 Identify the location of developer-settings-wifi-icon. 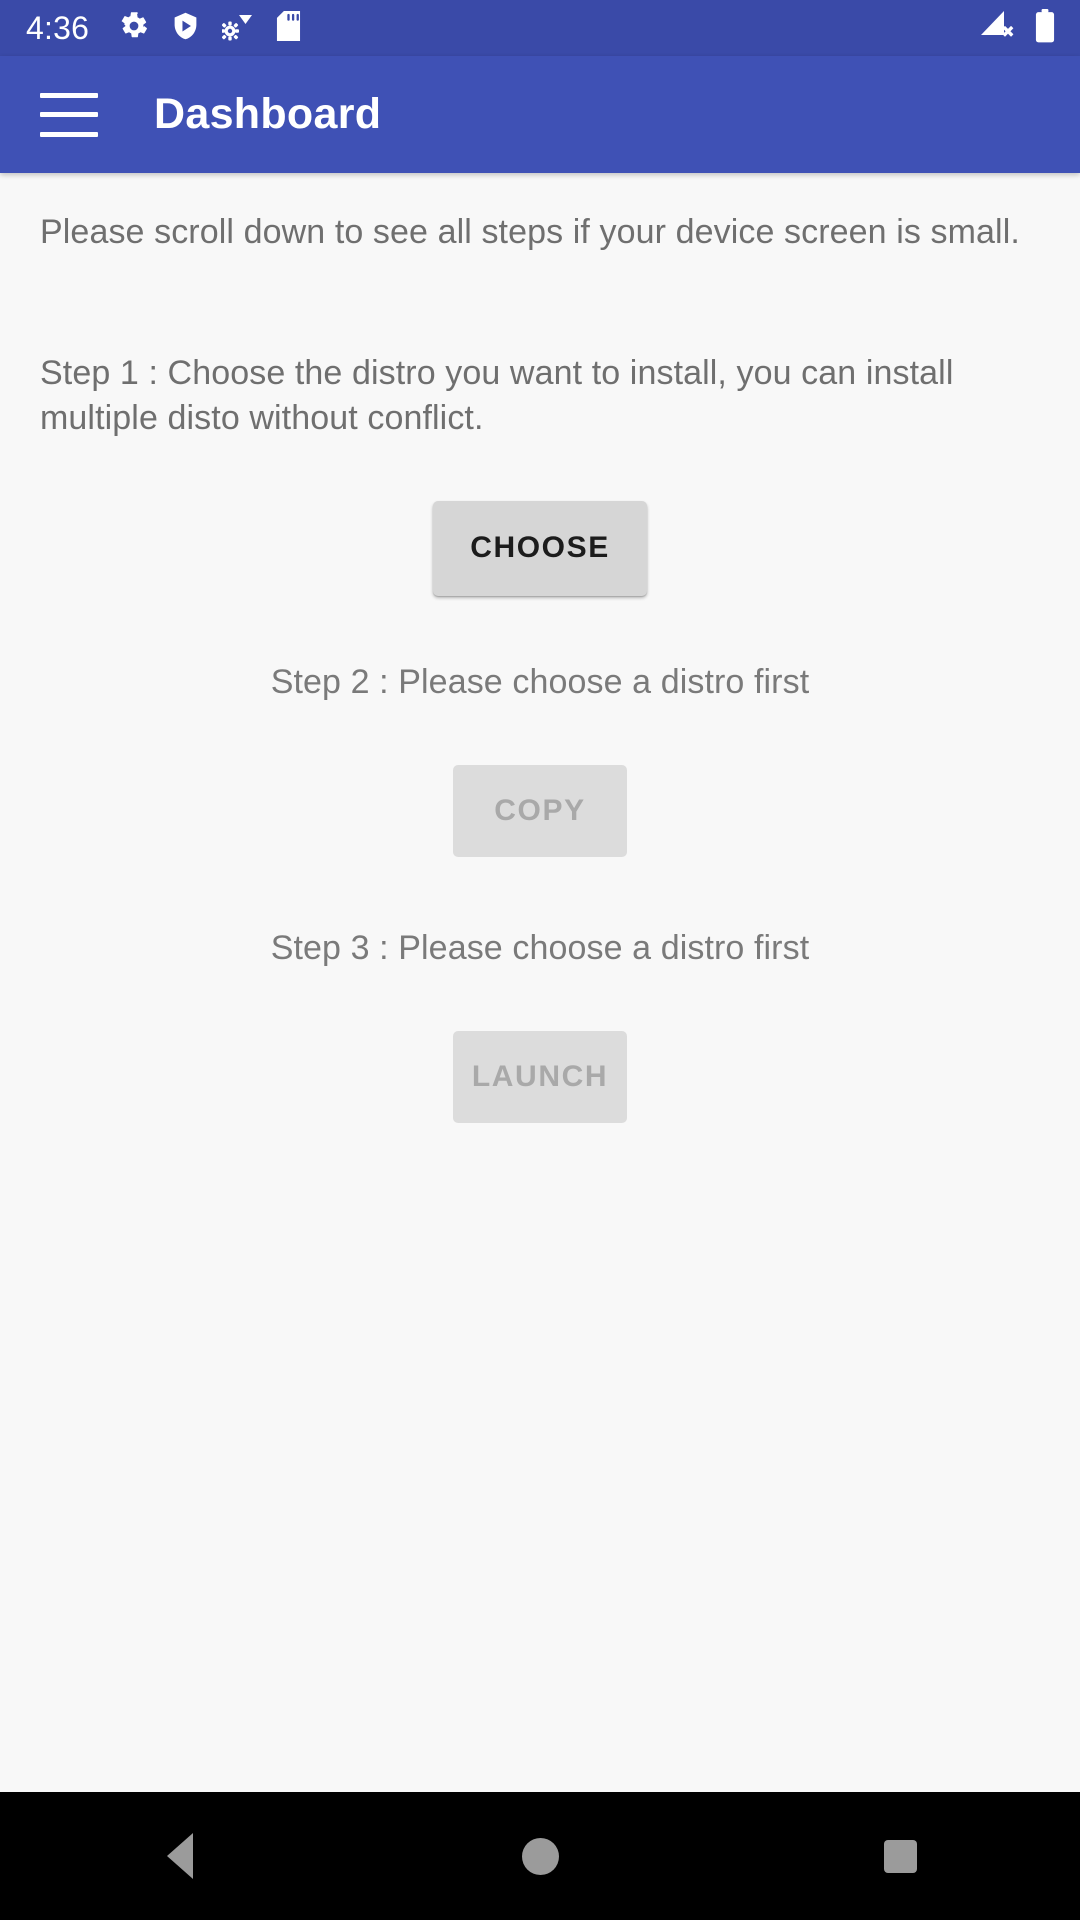
(237, 28).